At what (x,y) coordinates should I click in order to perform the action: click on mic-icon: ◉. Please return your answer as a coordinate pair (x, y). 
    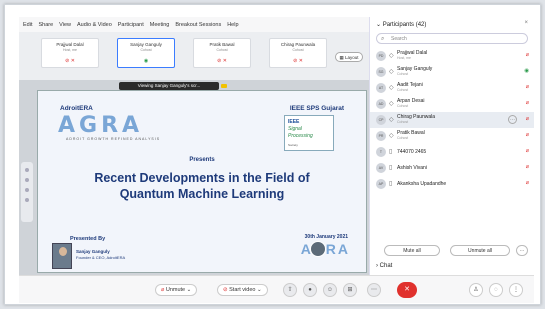
    Looking at the image, I should click on (526, 71).